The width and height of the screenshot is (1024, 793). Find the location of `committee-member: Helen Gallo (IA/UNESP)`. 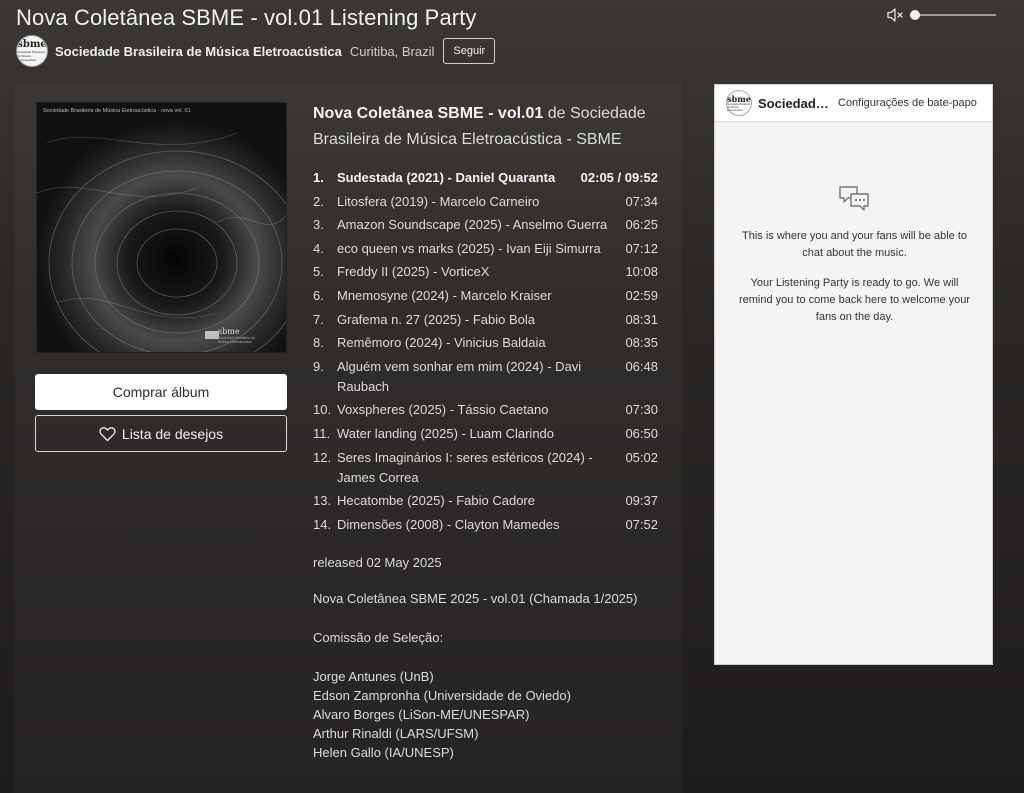

committee-member: Helen Gallo (IA/UNESP) is located at coordinates (383, 752).